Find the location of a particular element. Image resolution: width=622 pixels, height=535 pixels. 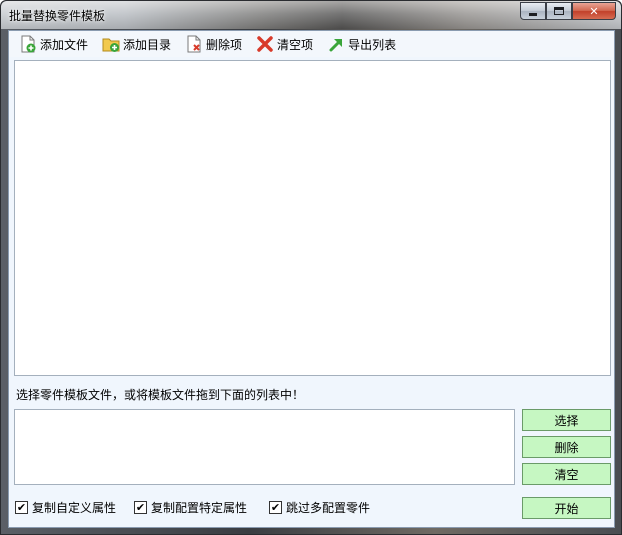

start-button: 开始 is located at coordinates (566, 508).